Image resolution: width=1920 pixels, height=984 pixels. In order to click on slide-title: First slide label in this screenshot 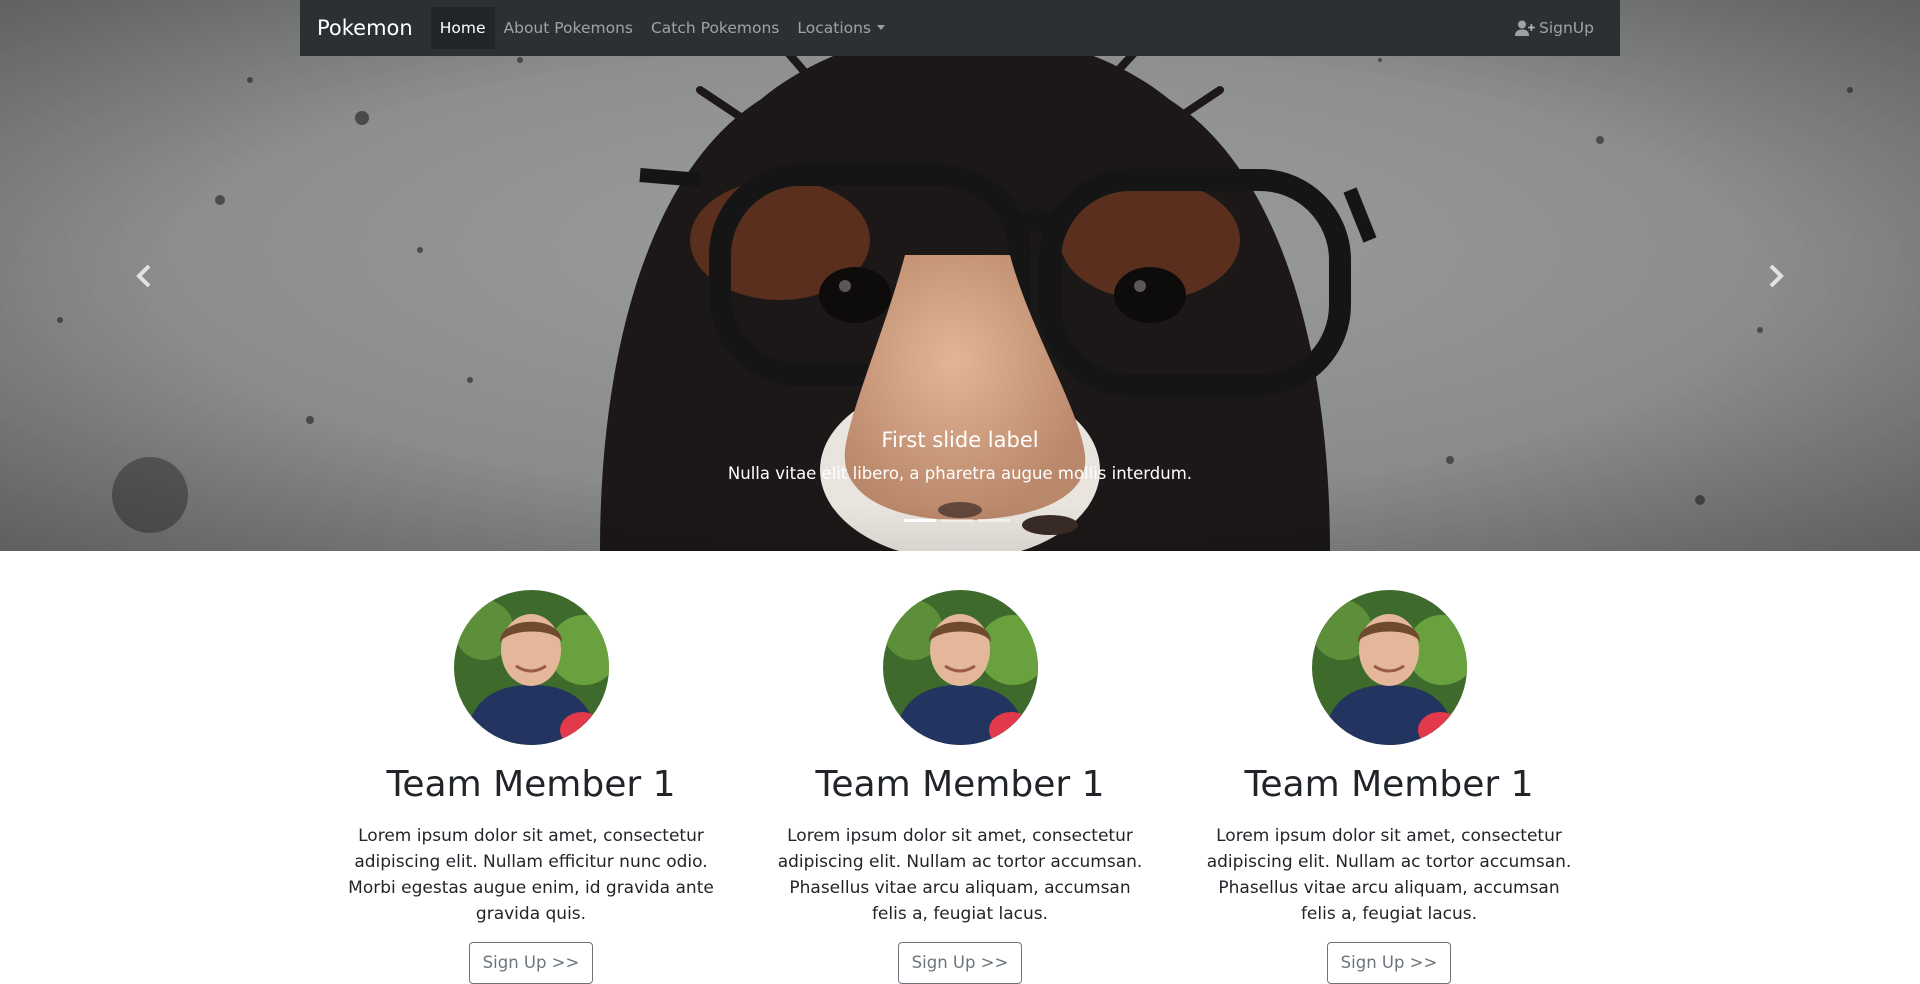, I will do `click(960, 440)`.